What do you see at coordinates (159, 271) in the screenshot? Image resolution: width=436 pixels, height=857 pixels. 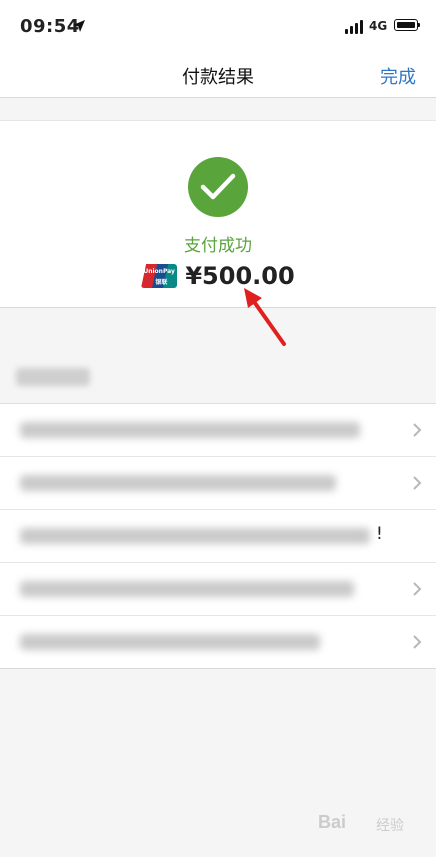 I see `logo-text: UnionPay` at bounding box center [159, 271].